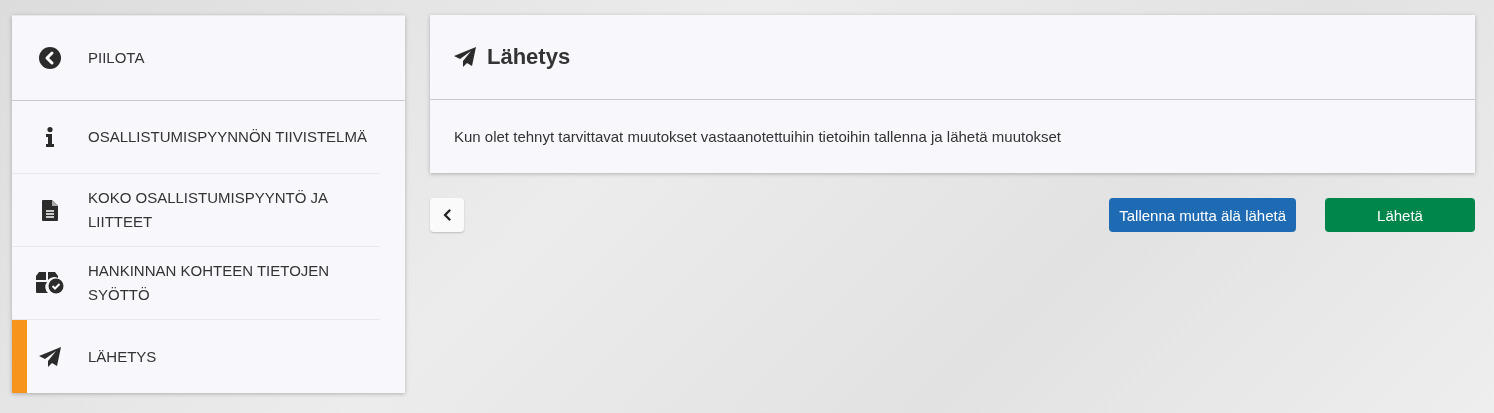 The height and width of the screenshot is (413, 1494). Describe the element at coordinates (50, 58) in the screenshot. I see `back-circle-icon` at that location.